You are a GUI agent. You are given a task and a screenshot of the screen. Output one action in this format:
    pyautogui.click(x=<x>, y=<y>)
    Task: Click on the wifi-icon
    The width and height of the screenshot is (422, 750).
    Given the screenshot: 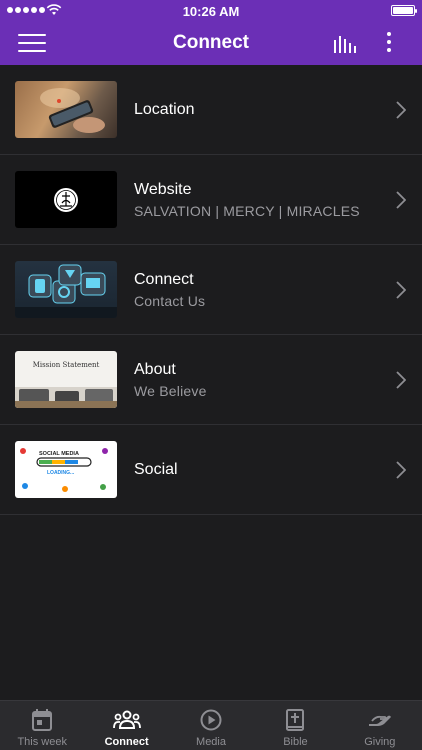 What is the action you would take?
    pyautogui.click(x=54, y=9)
    